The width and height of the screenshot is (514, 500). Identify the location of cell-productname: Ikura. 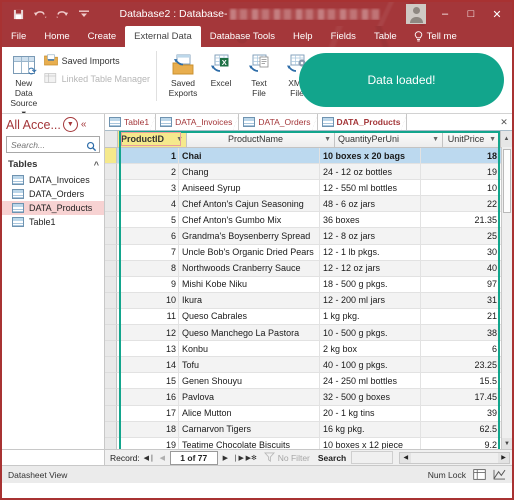
(249, 300).